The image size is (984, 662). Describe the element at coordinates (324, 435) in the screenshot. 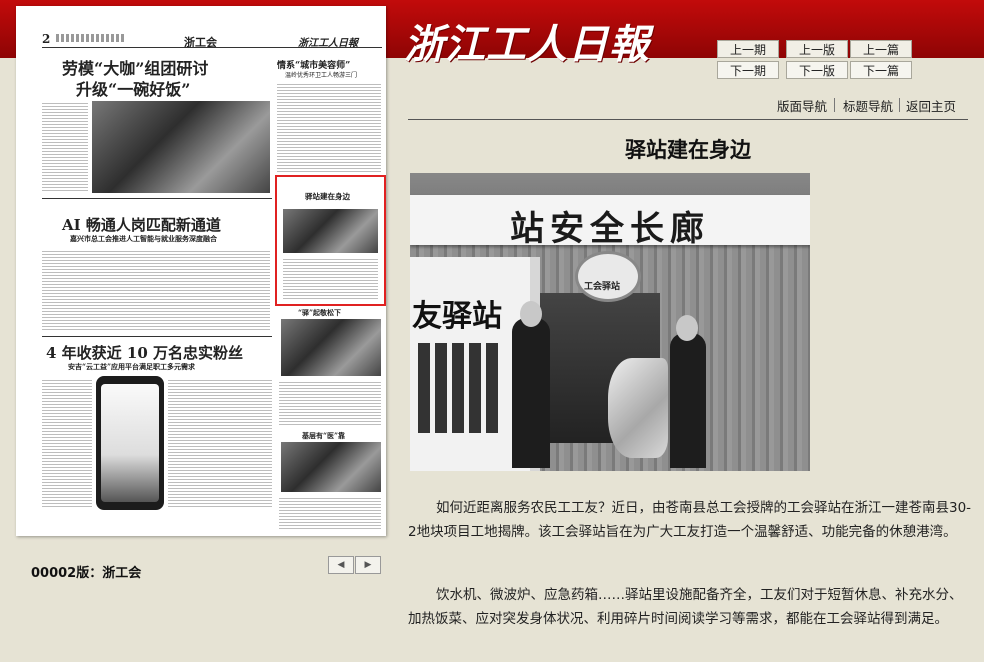

I see `thumb-side-head-3: 基层有“医”靠` at that location.